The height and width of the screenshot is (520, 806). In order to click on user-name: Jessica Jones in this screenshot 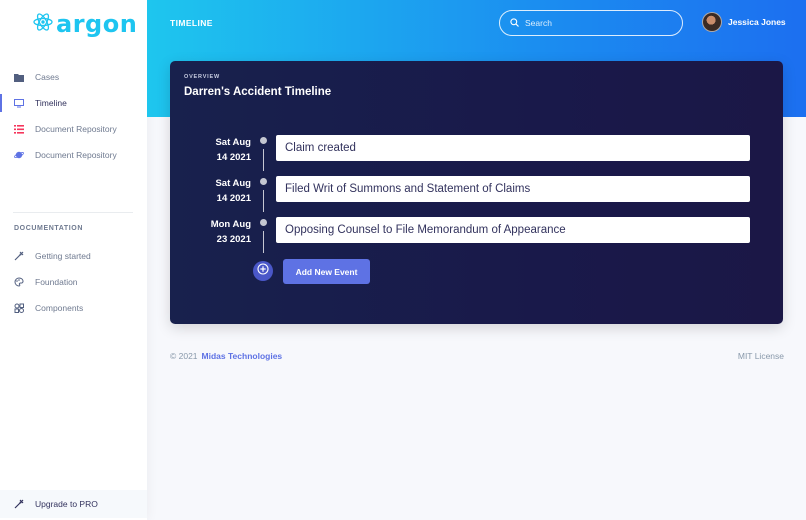, I will do `click(757, 22)`.